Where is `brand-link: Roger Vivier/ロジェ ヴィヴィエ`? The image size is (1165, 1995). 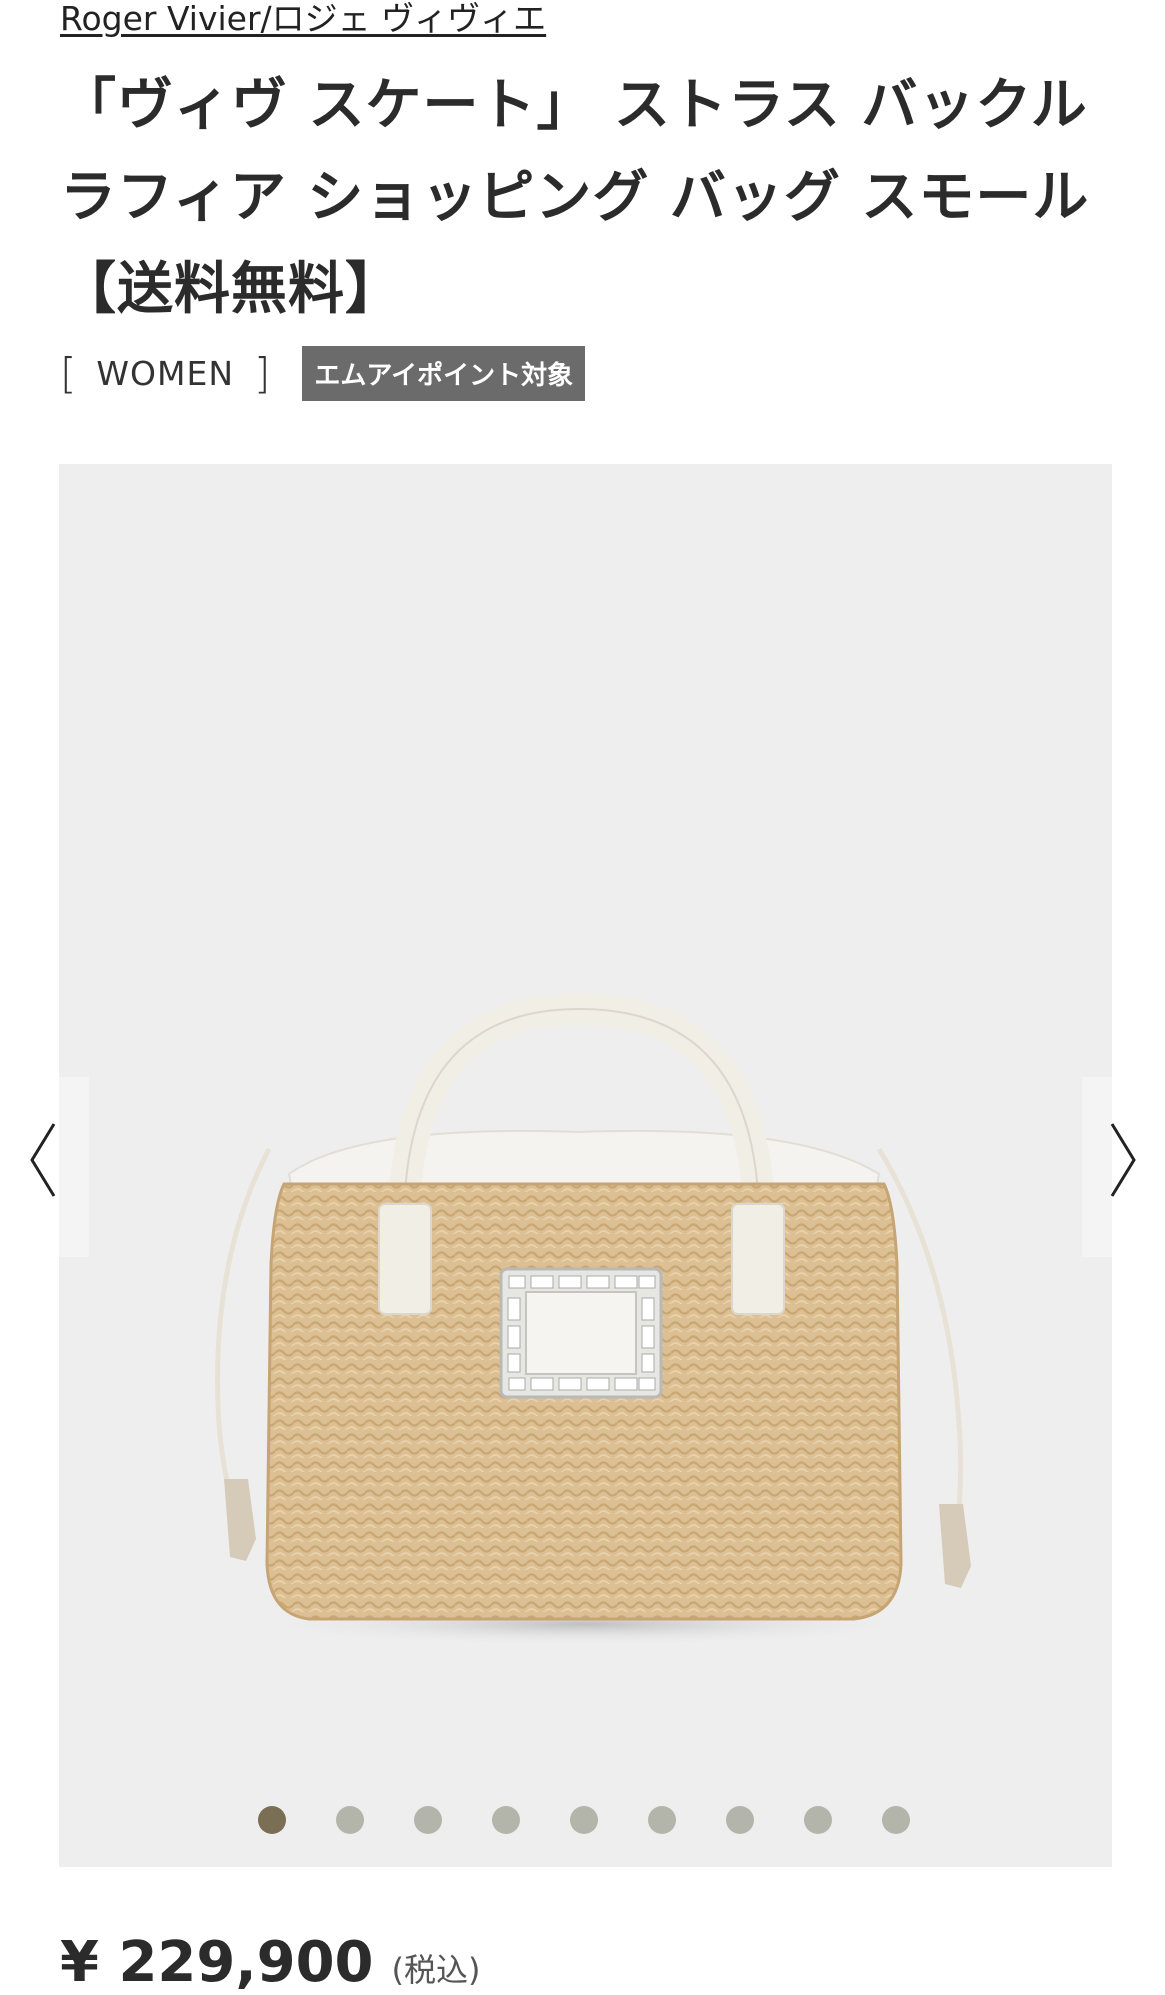 brand-link: Roger Vivier/ロジェ ヴィヴィエ is located at coordinates (303, 20).